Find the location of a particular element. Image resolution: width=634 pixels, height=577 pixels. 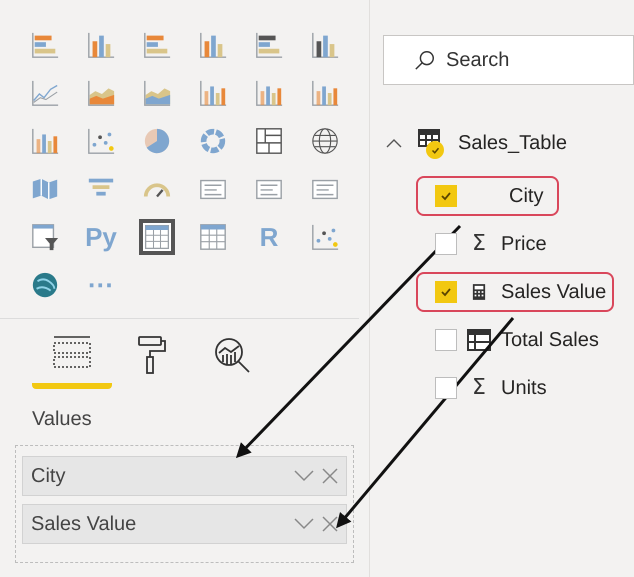

donut-chart-icon is located at coordinates (213, 141).